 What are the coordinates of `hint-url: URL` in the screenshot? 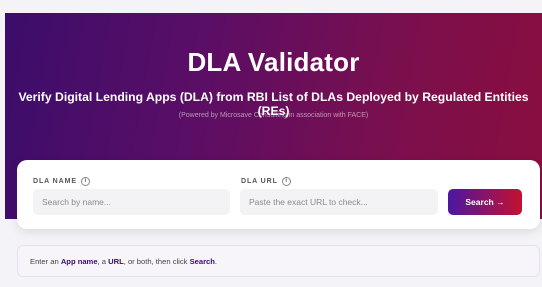 It's located at (116, 261).